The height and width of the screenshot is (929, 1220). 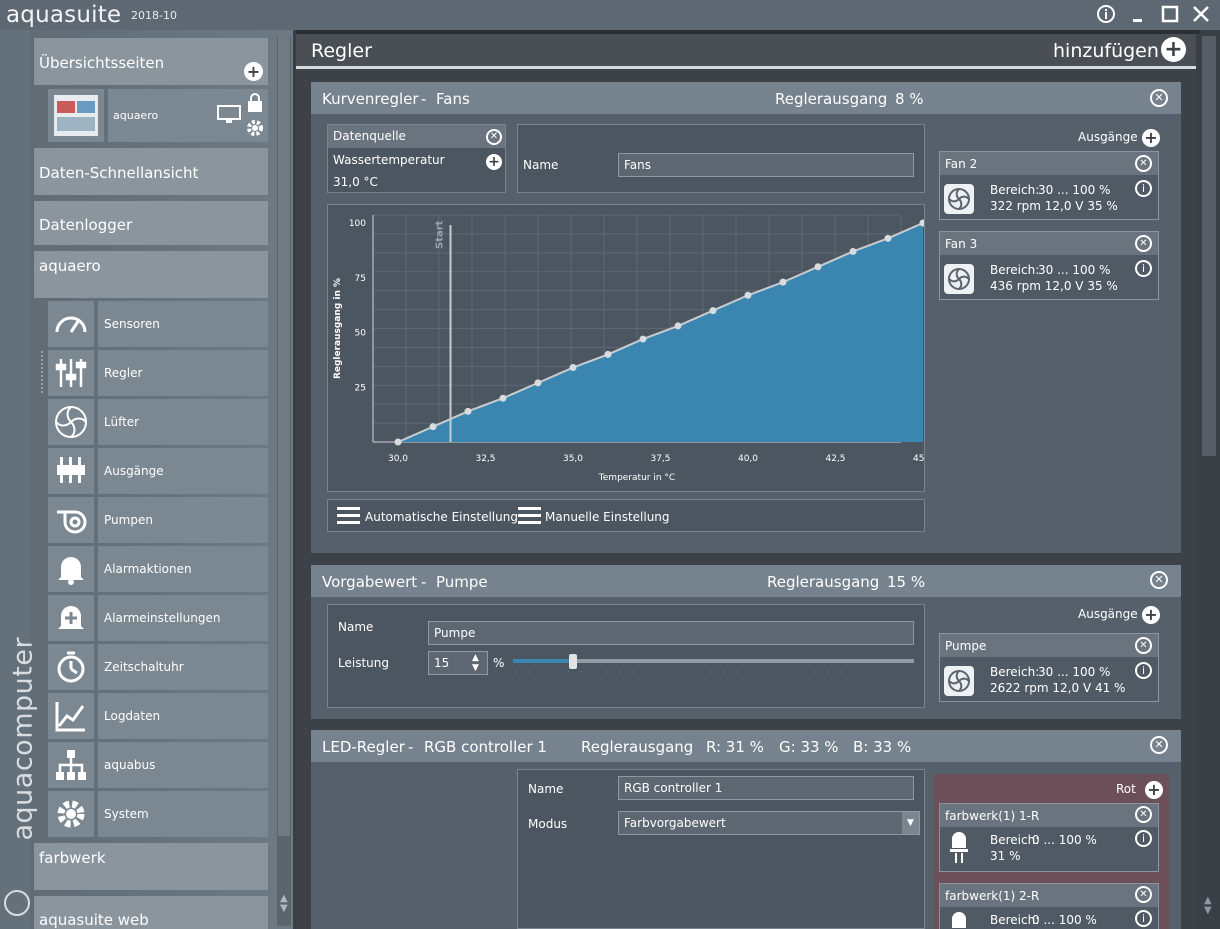 What do you see at coordinates (183, 471) in the screenshot?
I see `sidebar-item-ausgänge: Ausgänge` at bounding box center [183, 471].